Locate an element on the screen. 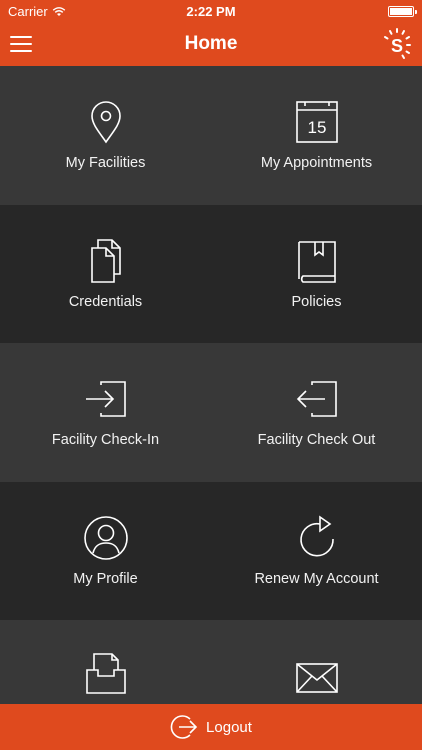 Image resolution: width=422 pixels, height=750 pixels. profile-icon is located at coordinates (105, 537).